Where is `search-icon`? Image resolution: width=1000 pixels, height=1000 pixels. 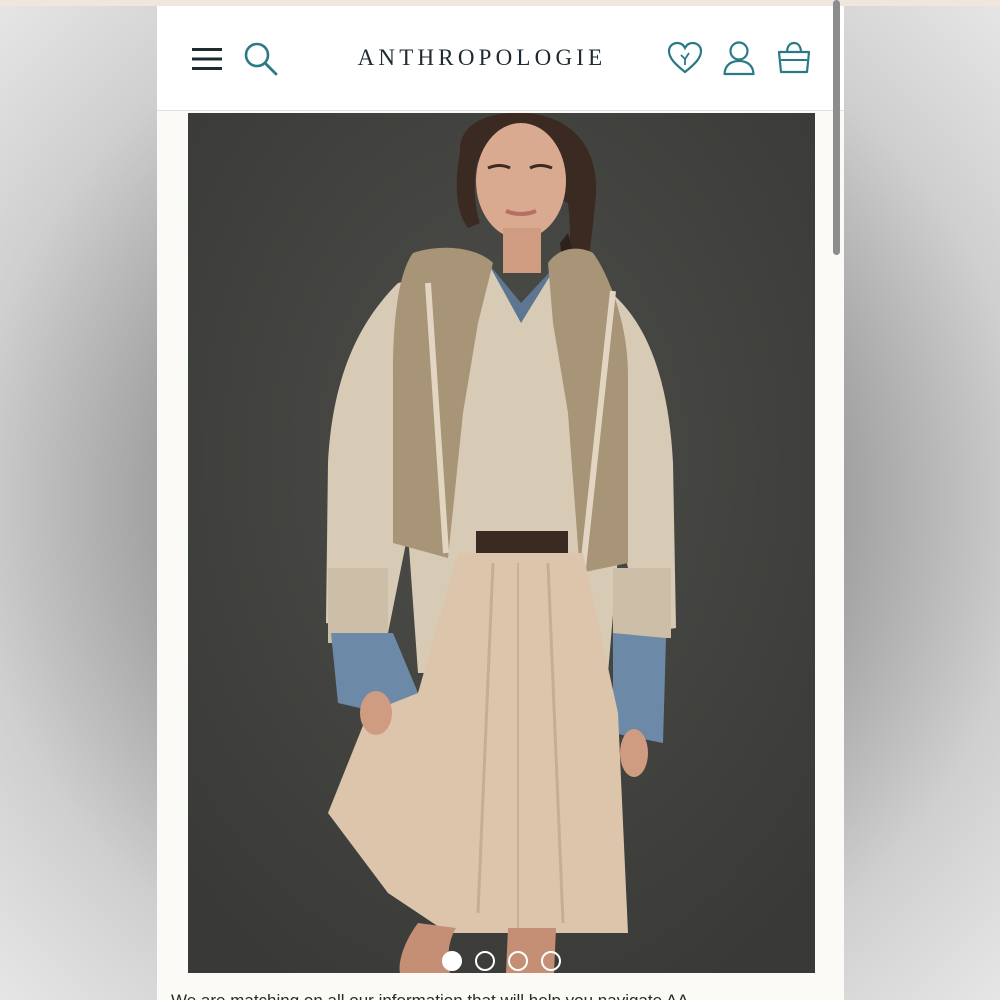 search-icon is located at coordinates (261, 59).